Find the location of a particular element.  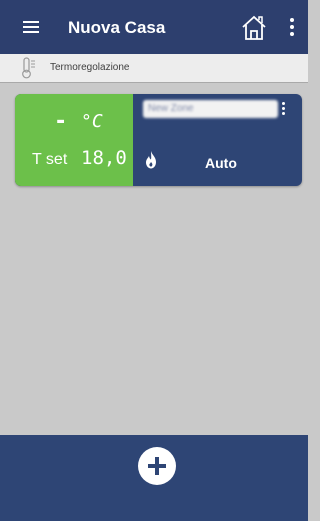

thermometer-icon is located at coordinates (29, 68).